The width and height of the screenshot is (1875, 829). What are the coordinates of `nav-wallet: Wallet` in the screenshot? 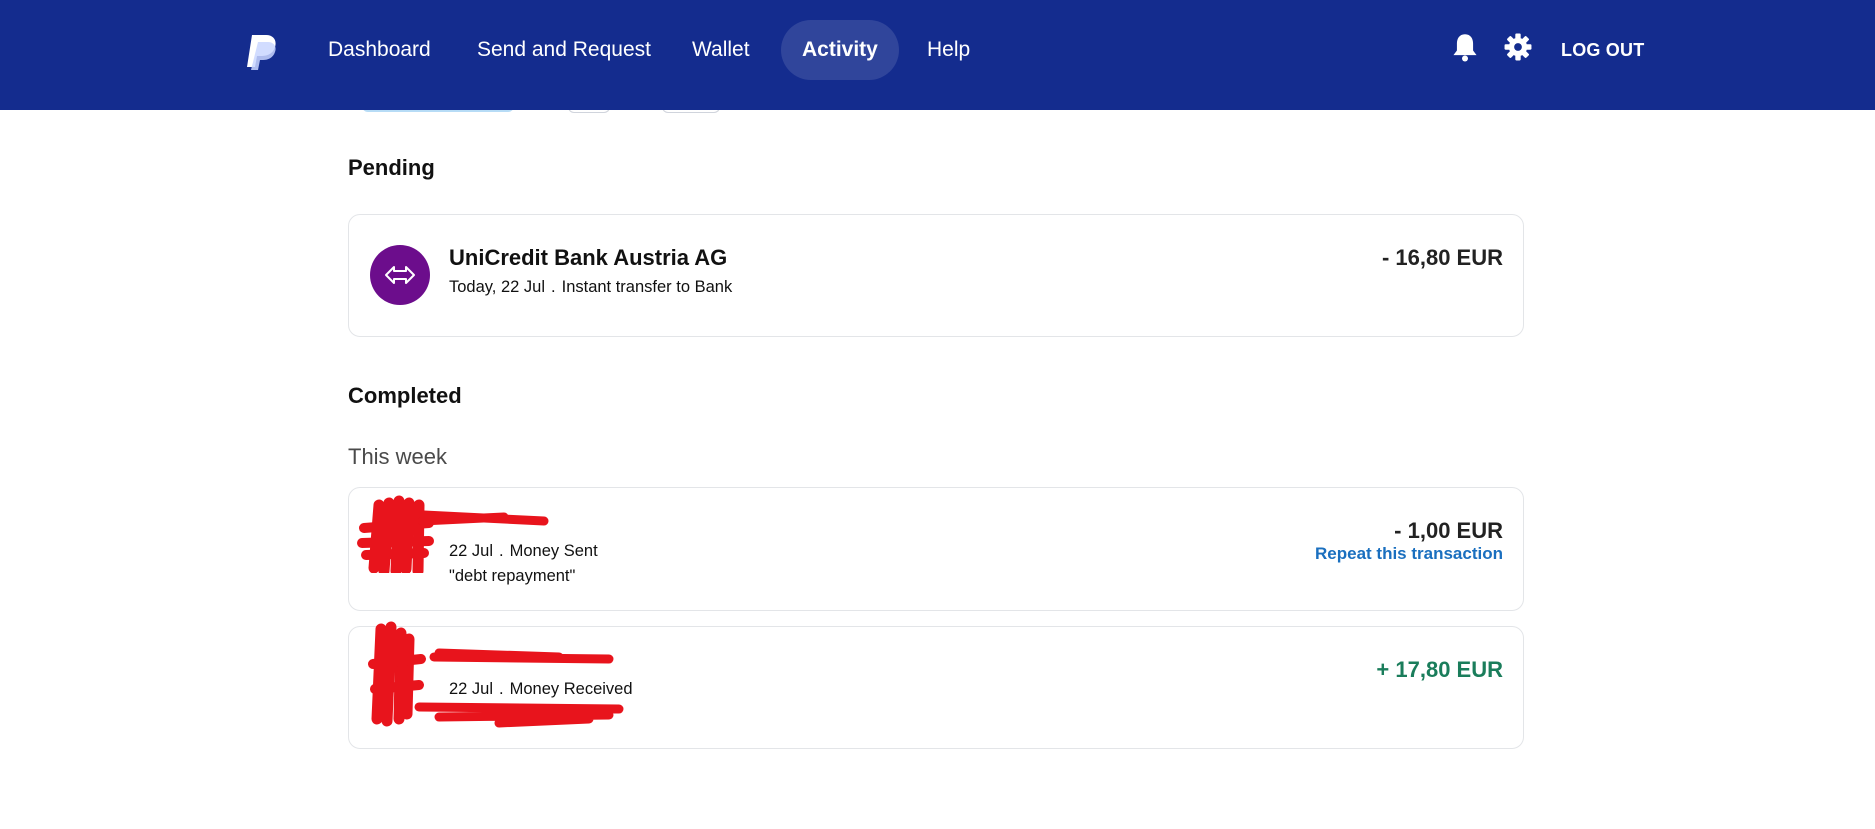 It's located at (721, 50).